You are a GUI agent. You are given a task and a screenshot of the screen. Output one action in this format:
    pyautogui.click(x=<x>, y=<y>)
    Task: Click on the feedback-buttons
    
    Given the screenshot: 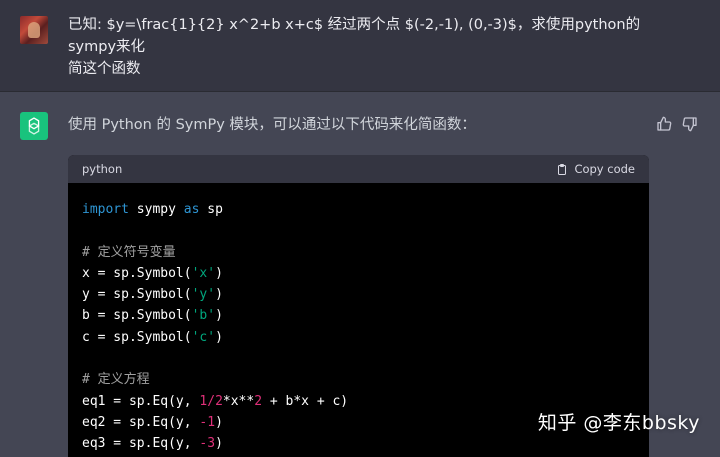 What is the action you would take?
    pyautogui.click(x=677, y=124)
    